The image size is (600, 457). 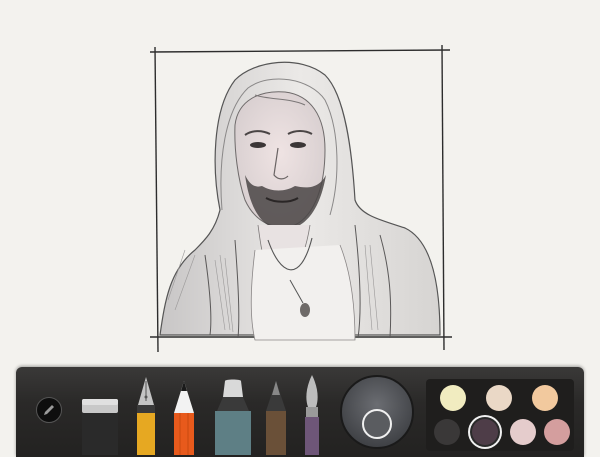 I want to click on palette-toggle-button, so click(x=49, y=410).